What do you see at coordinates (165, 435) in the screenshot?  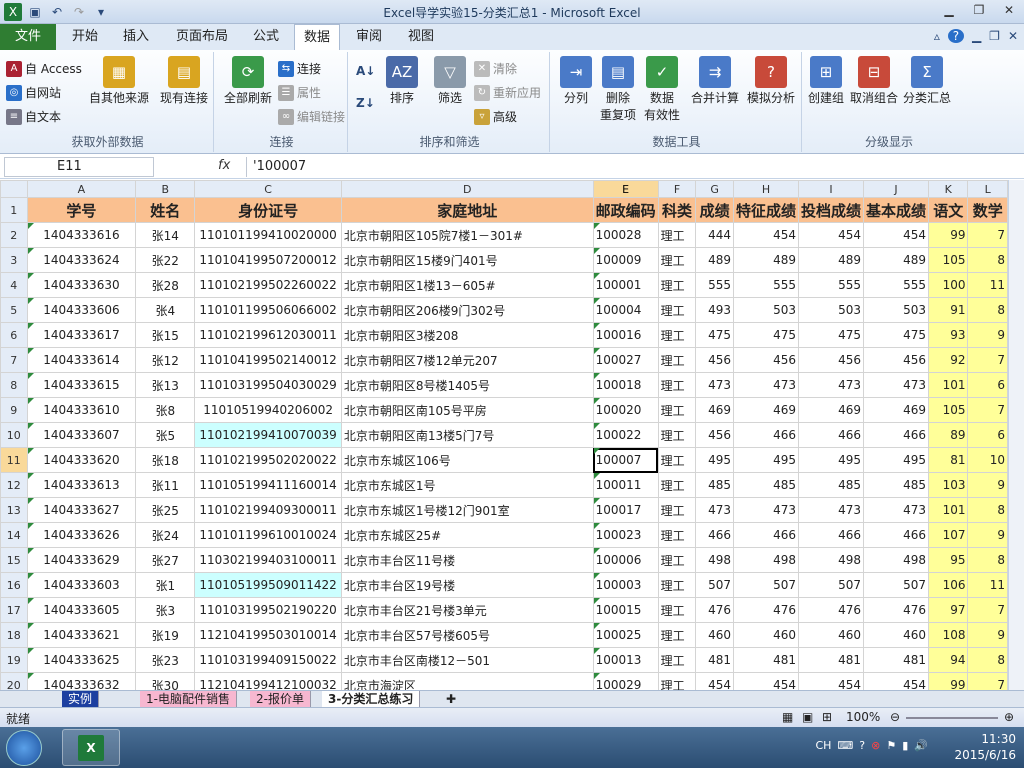 I see `cell-name: 张5` at bounding box center [165, 435].